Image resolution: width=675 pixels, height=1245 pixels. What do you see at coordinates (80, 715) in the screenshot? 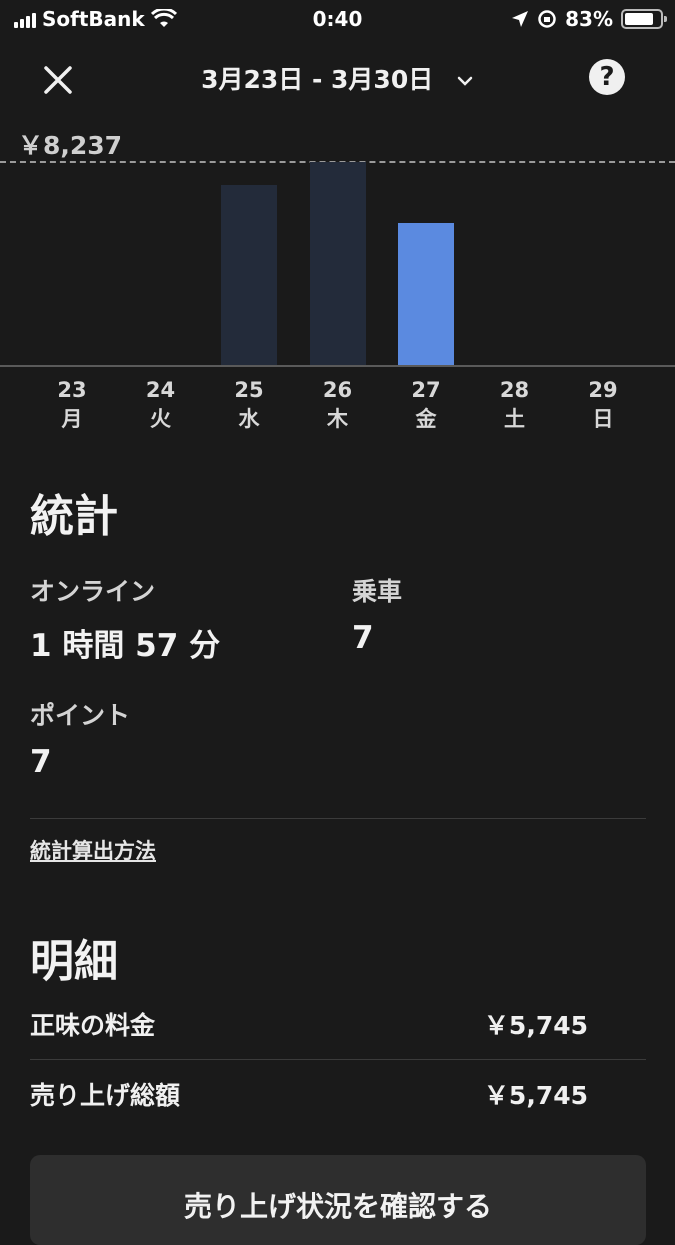
I see `points-label: ポイント` at bounding box center [80, 715].